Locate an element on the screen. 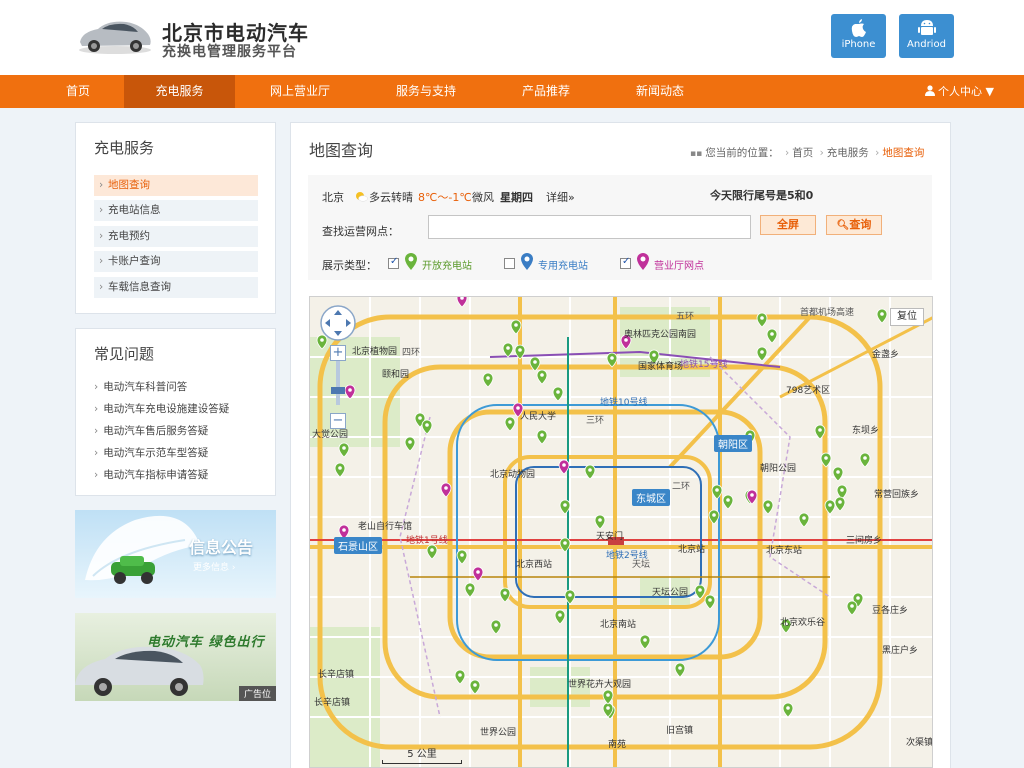 The width and height of the screenshot is (1024, 768). map-zoom-slider is located at coordinates (338, 383).